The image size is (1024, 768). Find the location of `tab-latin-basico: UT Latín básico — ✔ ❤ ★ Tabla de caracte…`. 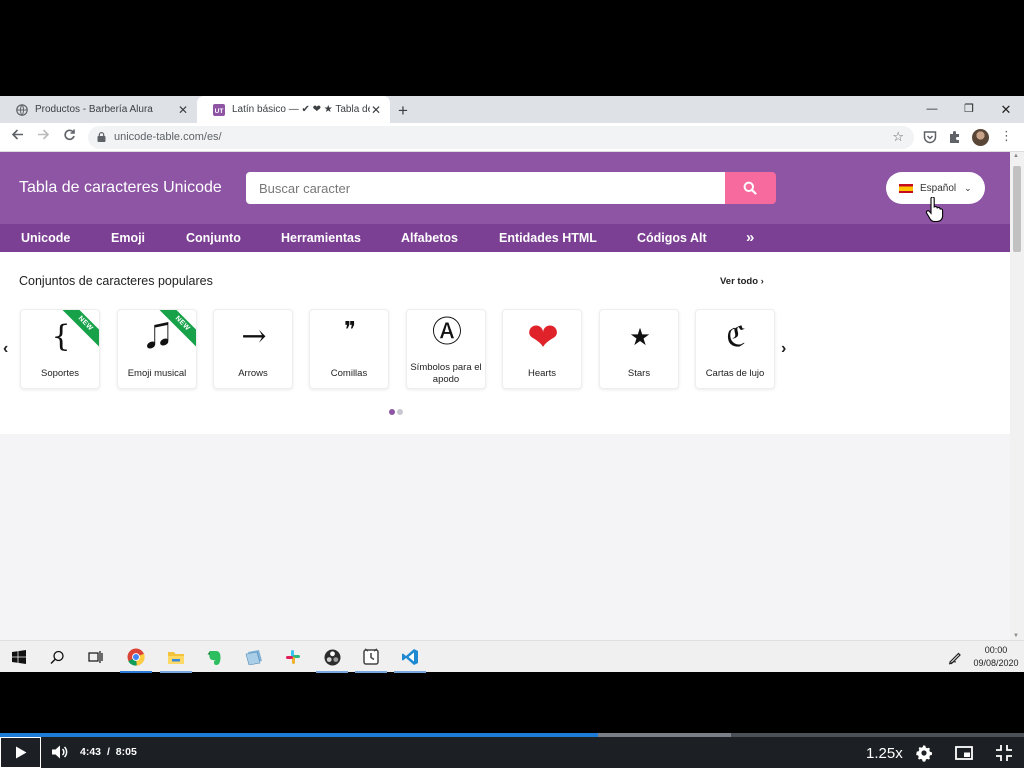

tab-latin-basico: UT Latín básico — ✔ ❤ ★ Tabla de caracte… is located at coordinates (293, 109).